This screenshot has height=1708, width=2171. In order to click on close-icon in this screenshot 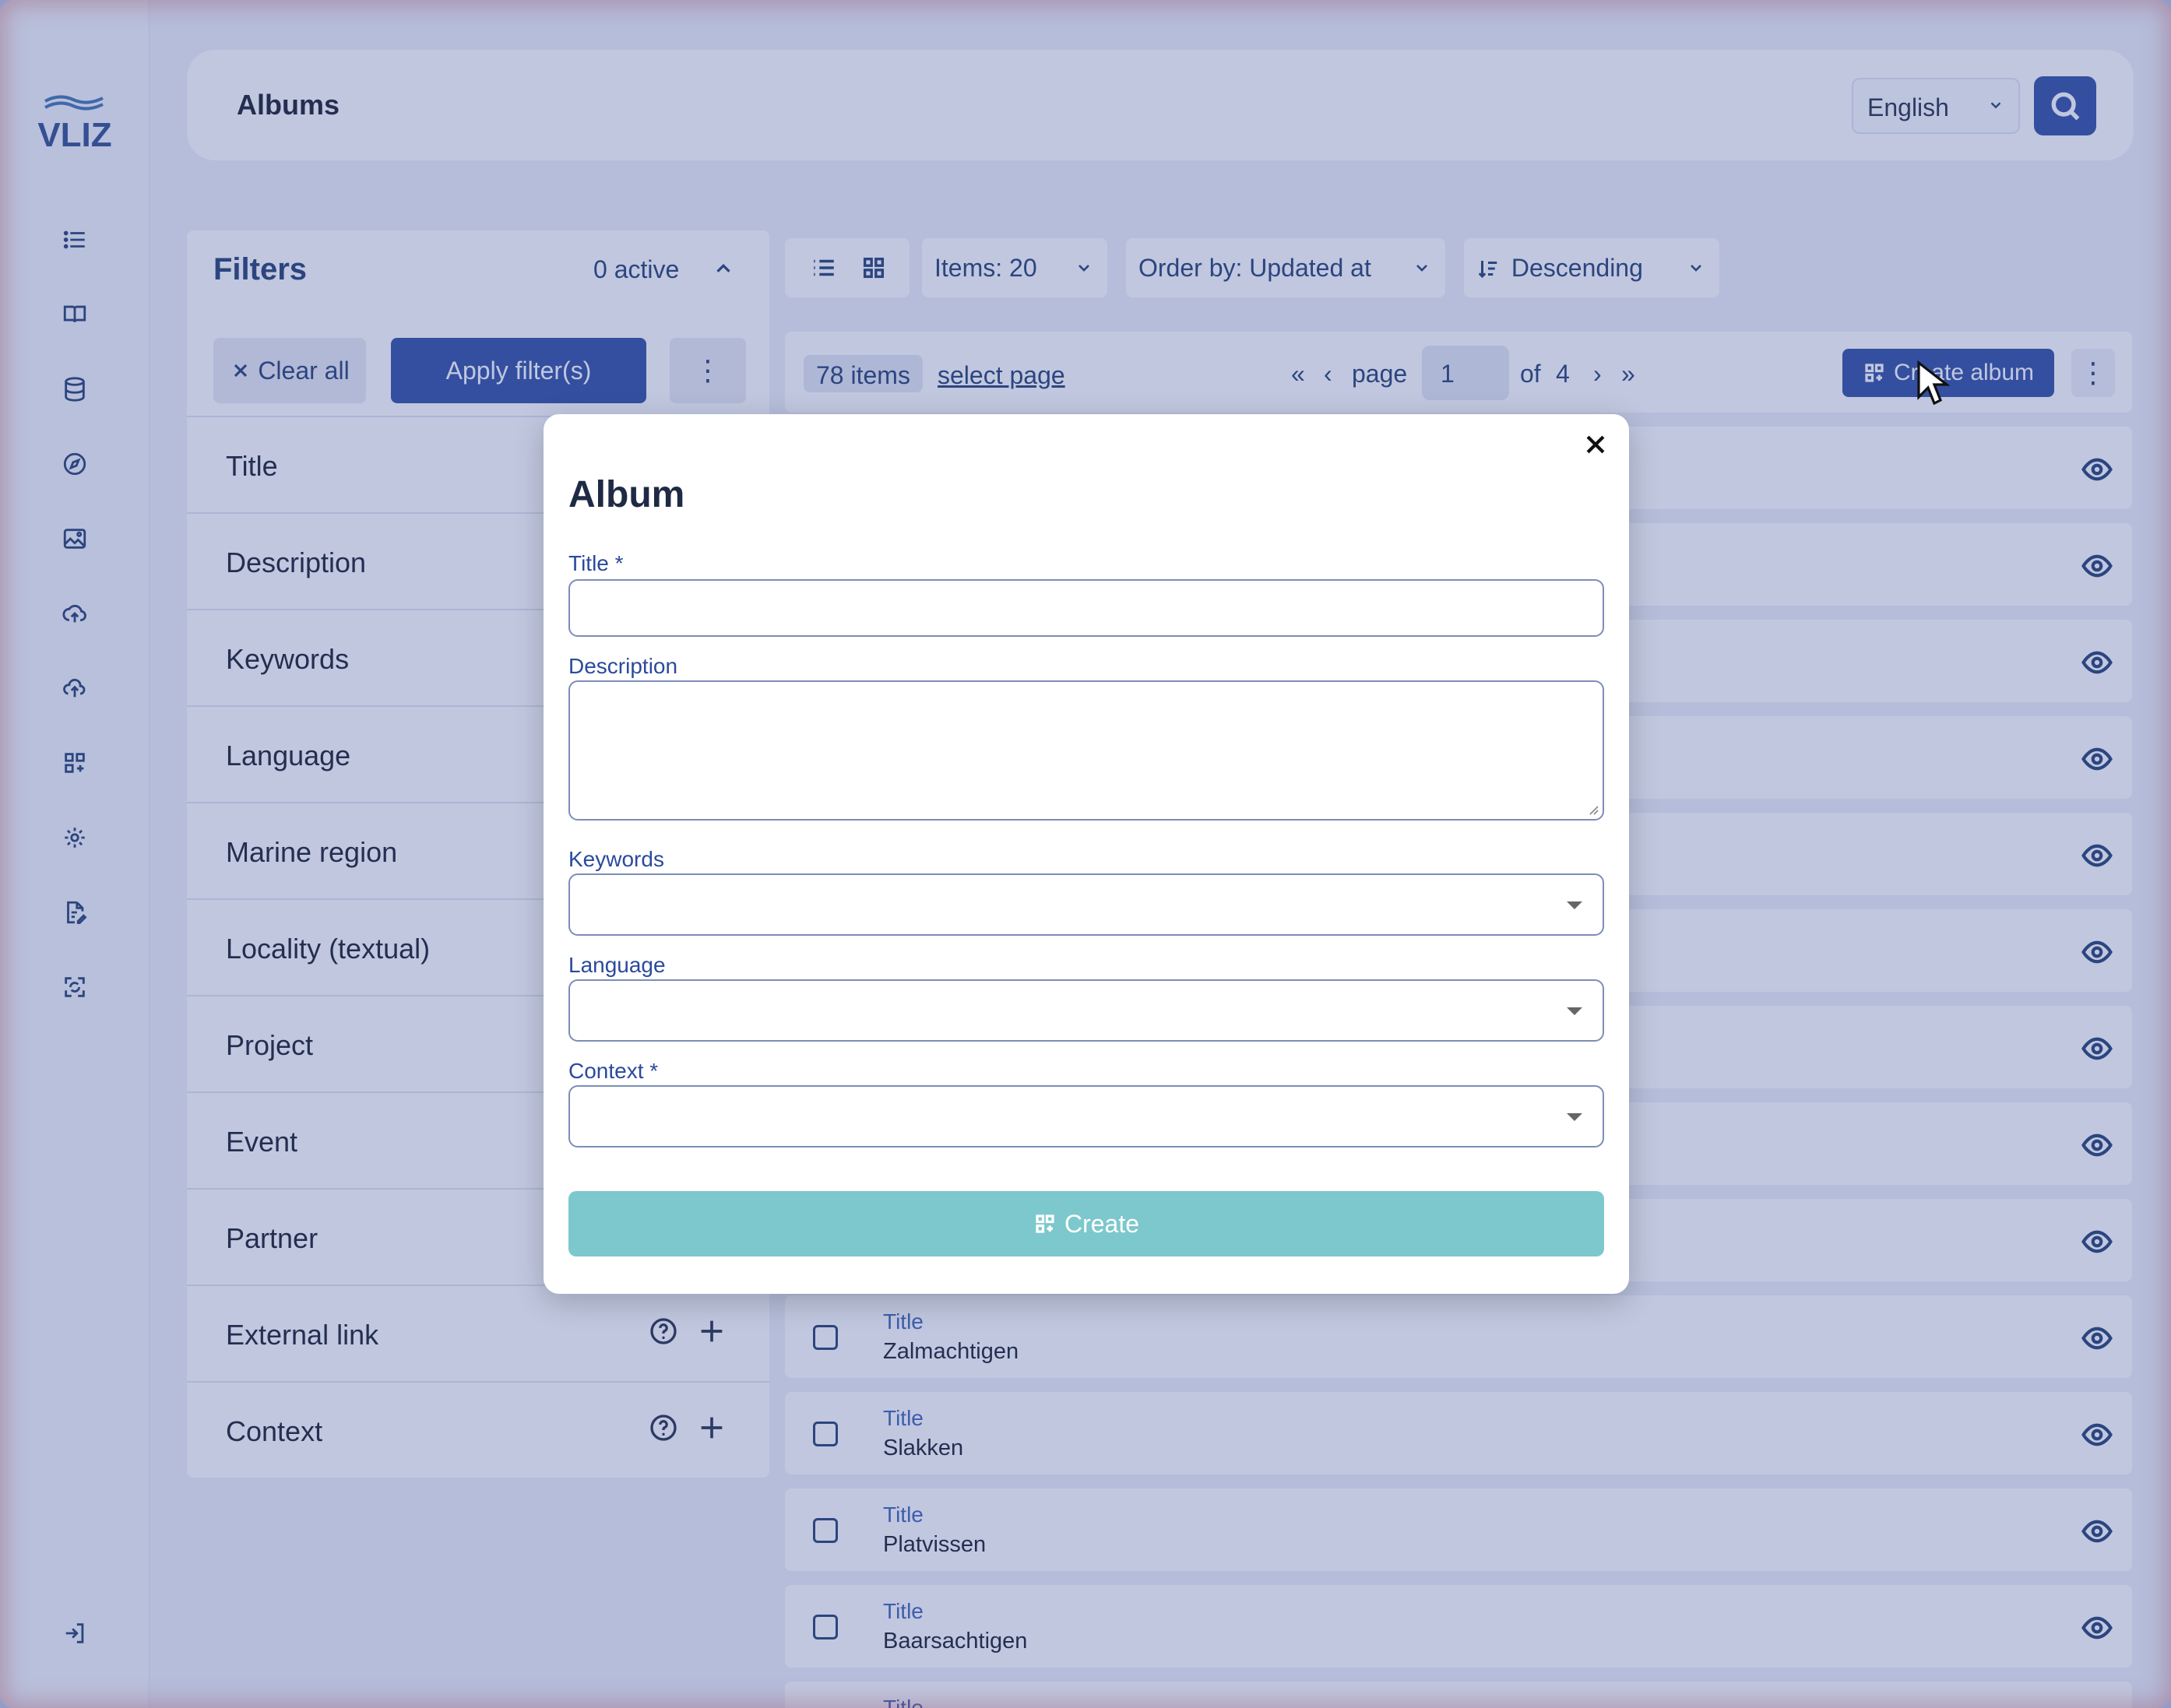, I will do `click(1595, 444)`.